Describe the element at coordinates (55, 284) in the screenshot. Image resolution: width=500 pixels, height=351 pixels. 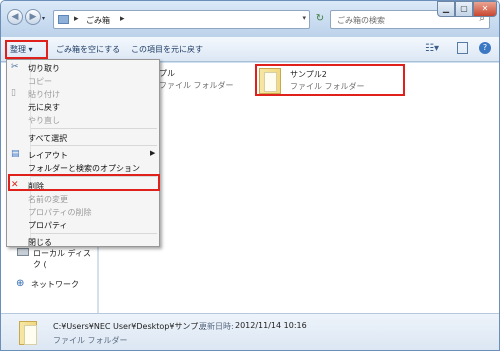
I see `nav-item-network: ネットワーク` at that location.